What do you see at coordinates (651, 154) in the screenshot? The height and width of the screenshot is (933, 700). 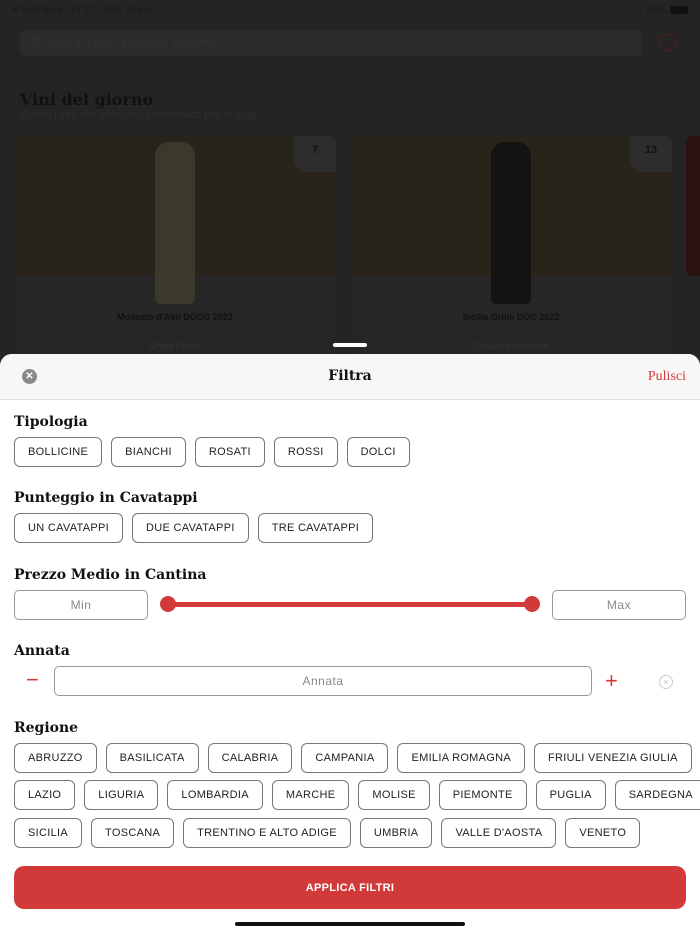 I see `card-badge: 13` at bounding box center [651, 154].